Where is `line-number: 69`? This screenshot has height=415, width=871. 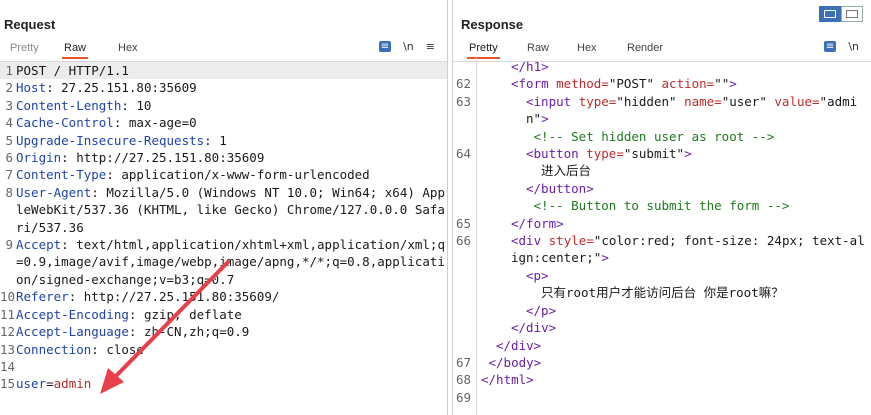
line-number: 69 is located at coordinates (463, 397).